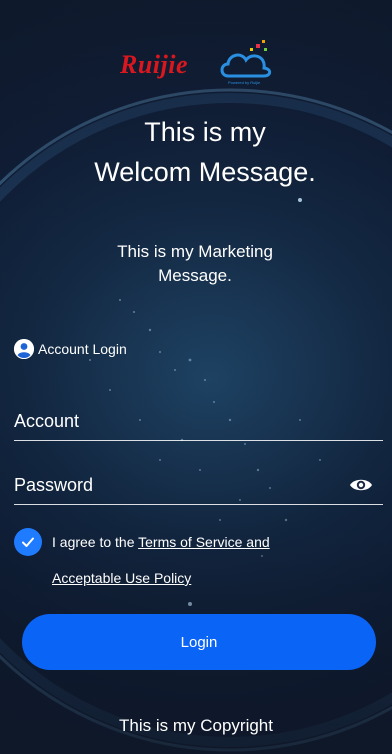 This screenshot has width=392, height=754. I want to click on account-login-label: Account Login, so click(82, 349).